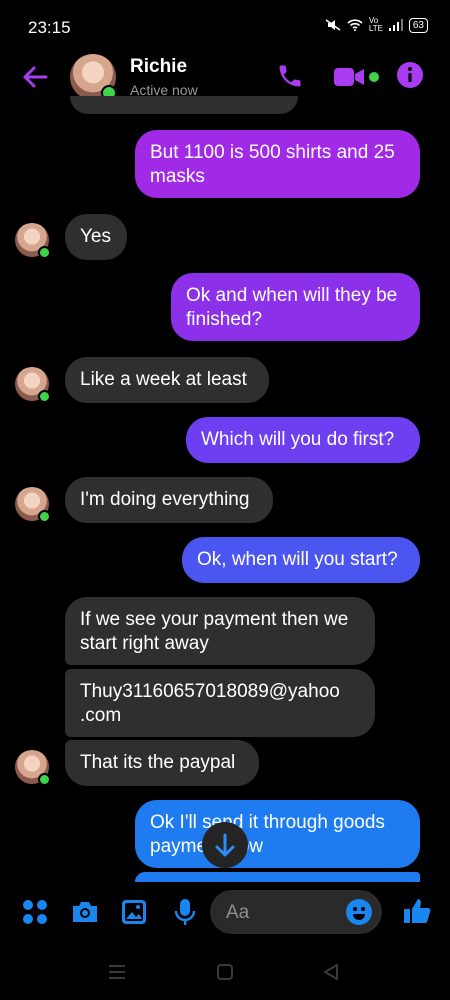 This screenshot has height=1000, width=450. Describe the element at coordinates (158, 67) in the screenshot. I see `contact-name: Richie` at that location.